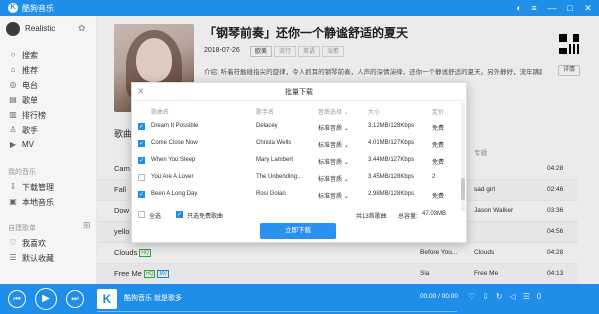 The height and width of the screenshot is (314, 599). What do you see at coordinates (51, 70) in the screenshot?
I see `sidebar-item-recommend: ⌂ 推荐` at bounding box center [51, 70].